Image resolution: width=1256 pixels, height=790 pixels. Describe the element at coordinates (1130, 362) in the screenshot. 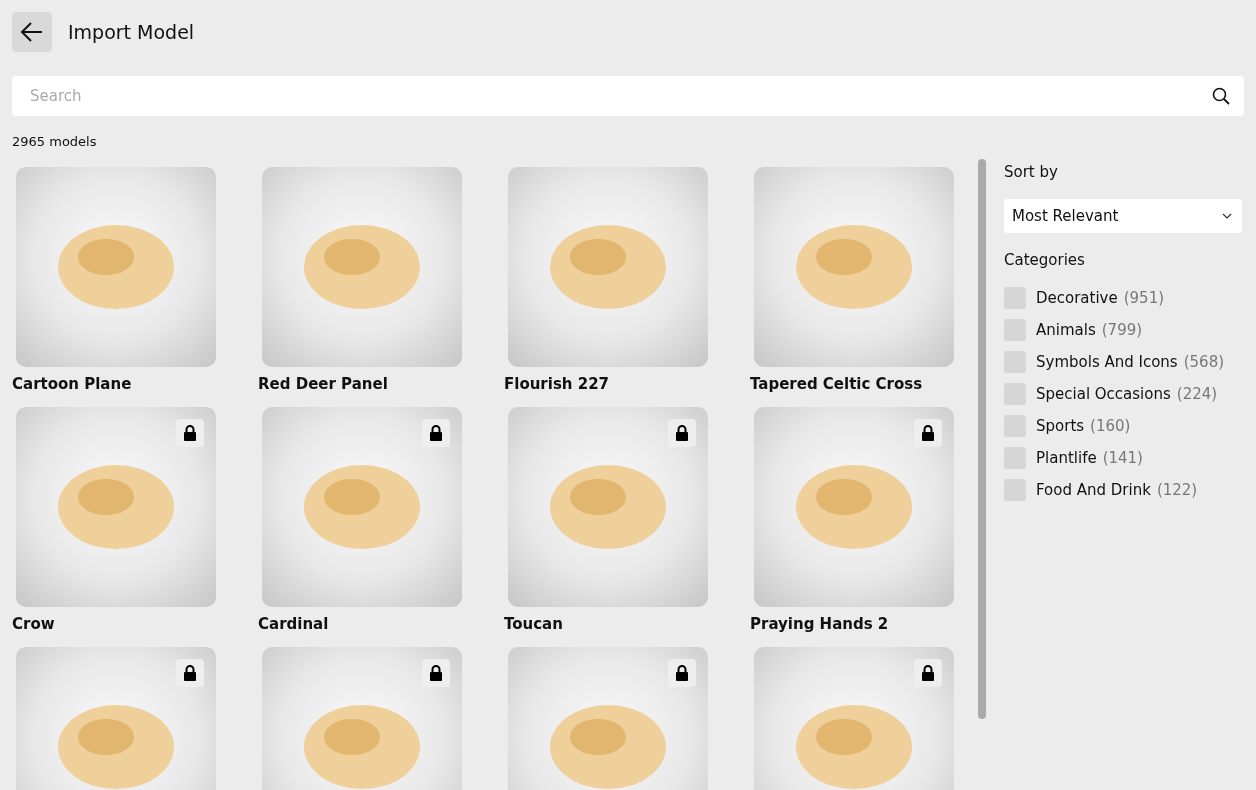

I see `category-label: Symbols And Icons (568)` at that location.